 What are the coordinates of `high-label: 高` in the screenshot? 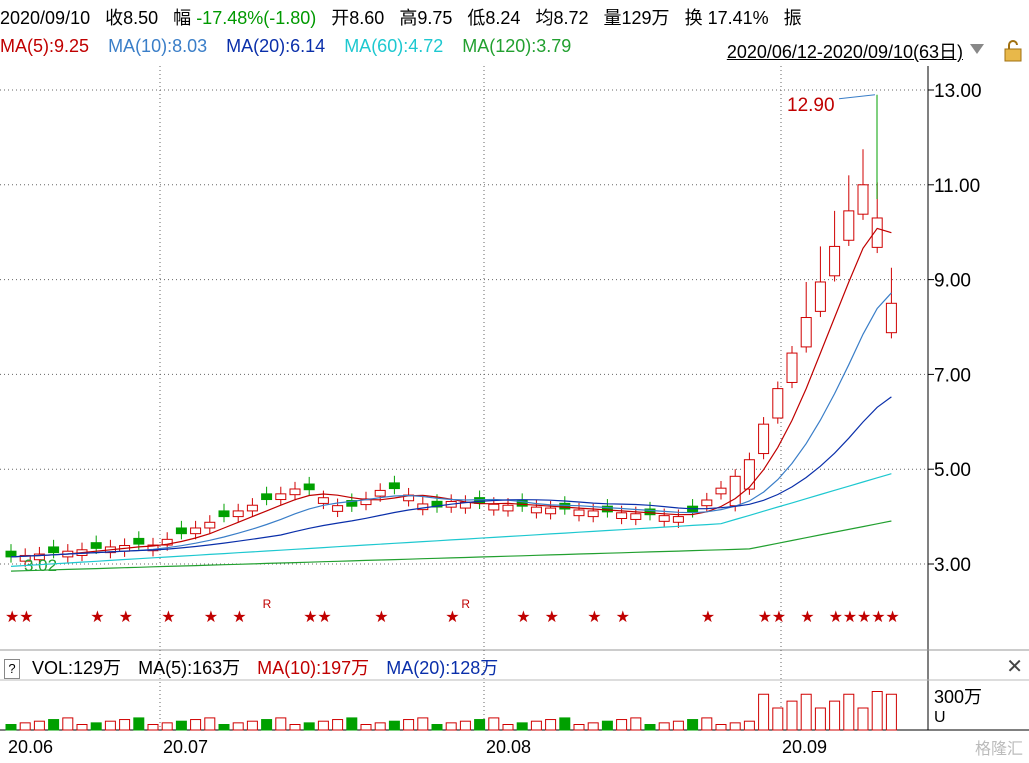 It's located at (408, 18).